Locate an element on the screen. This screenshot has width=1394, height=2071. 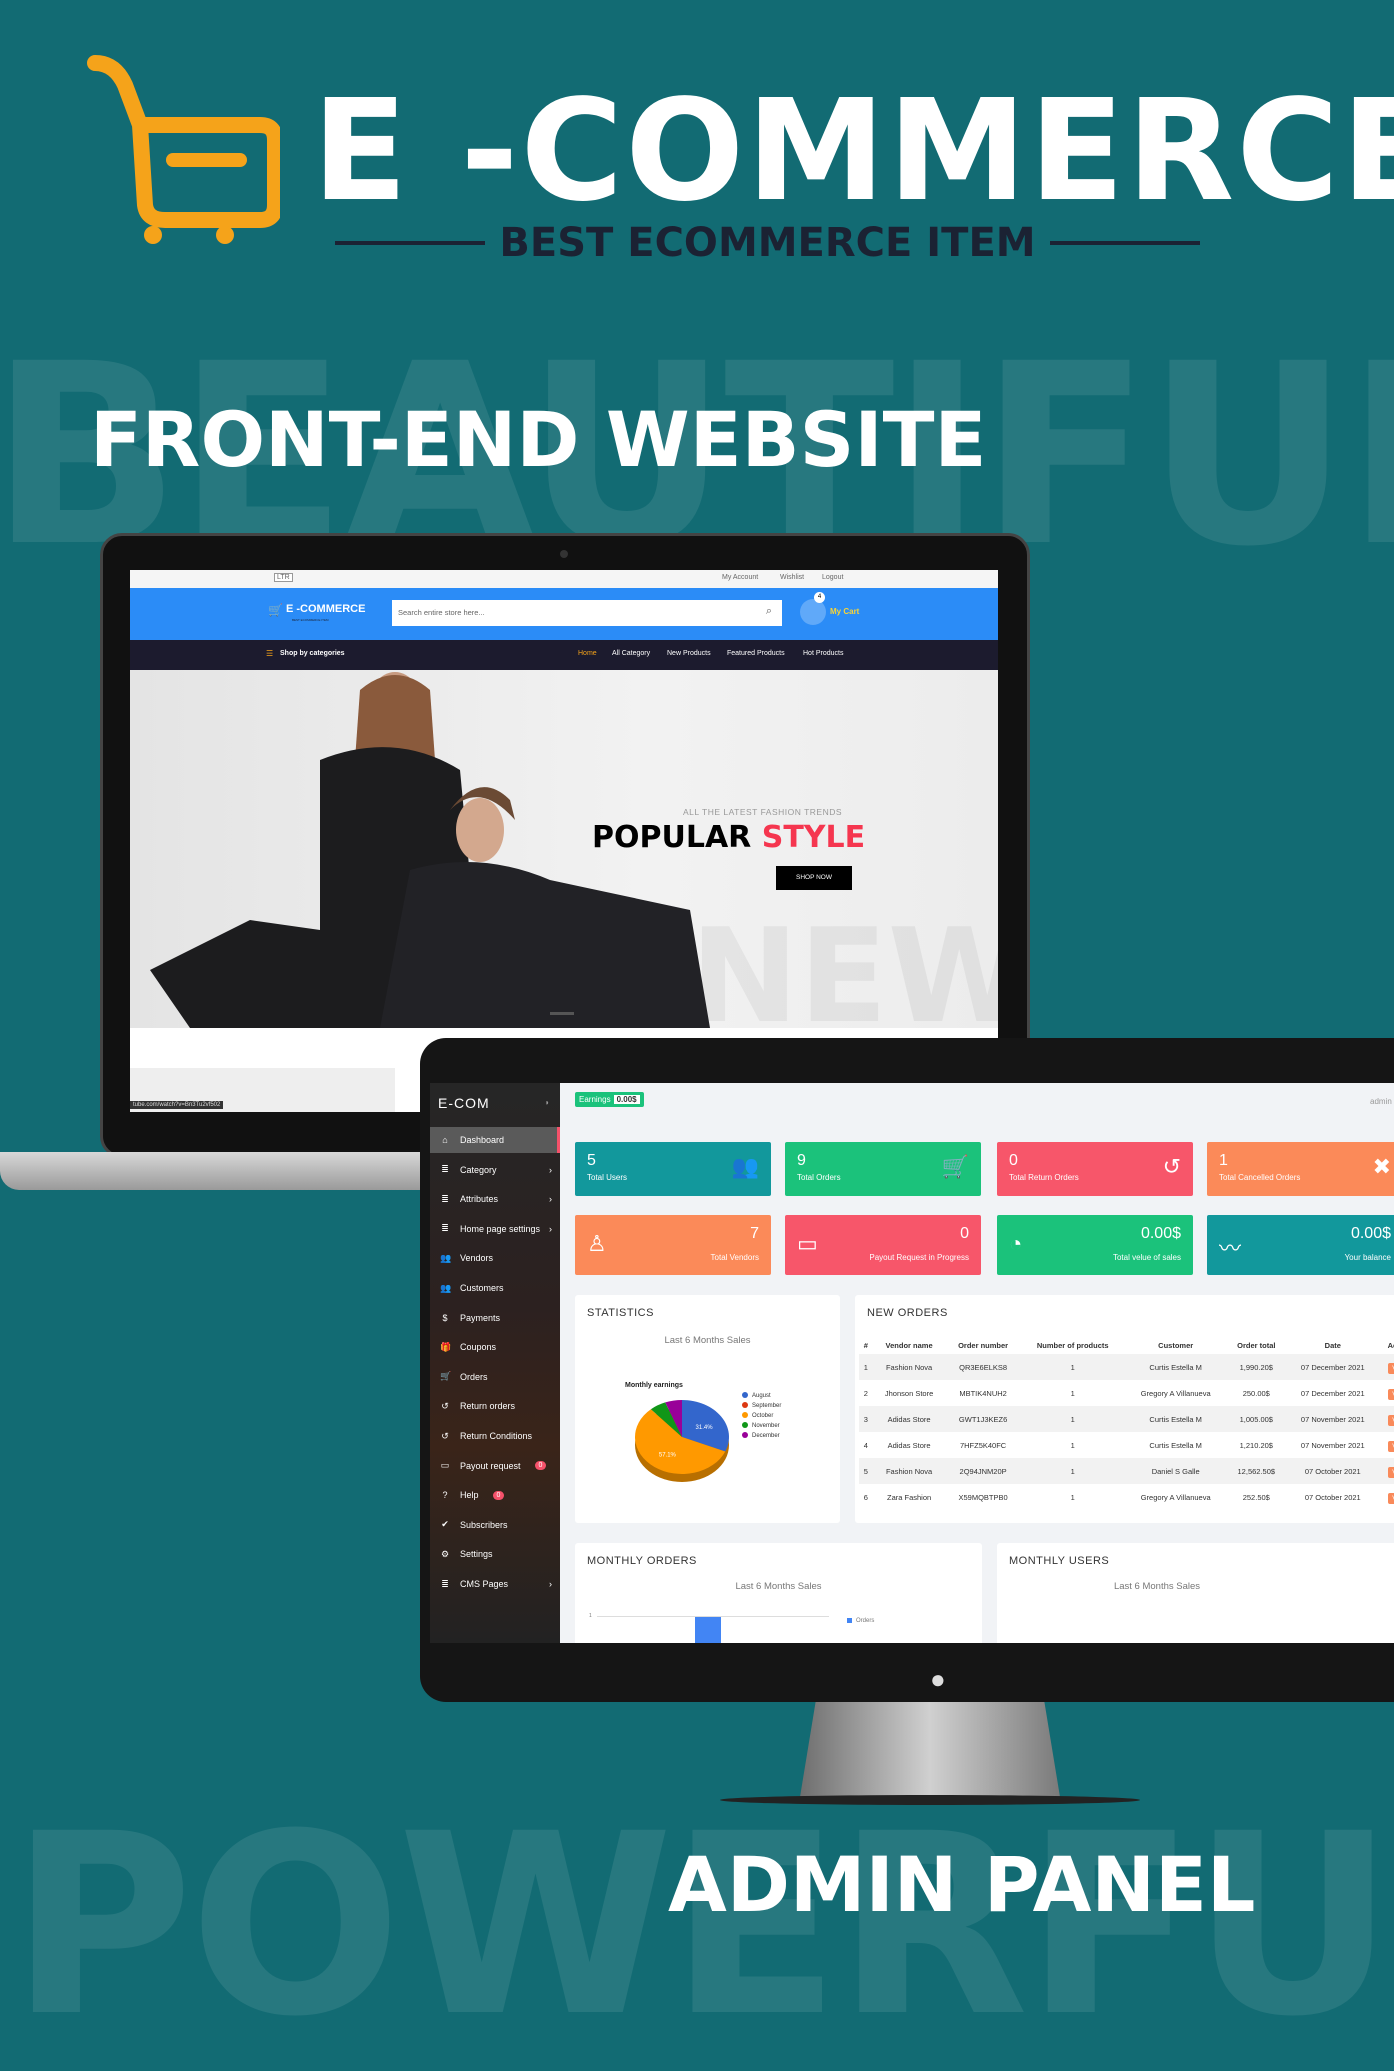
sidebar-item-coupons: 🎁 Coupons is located at coordinates (495, 1347).